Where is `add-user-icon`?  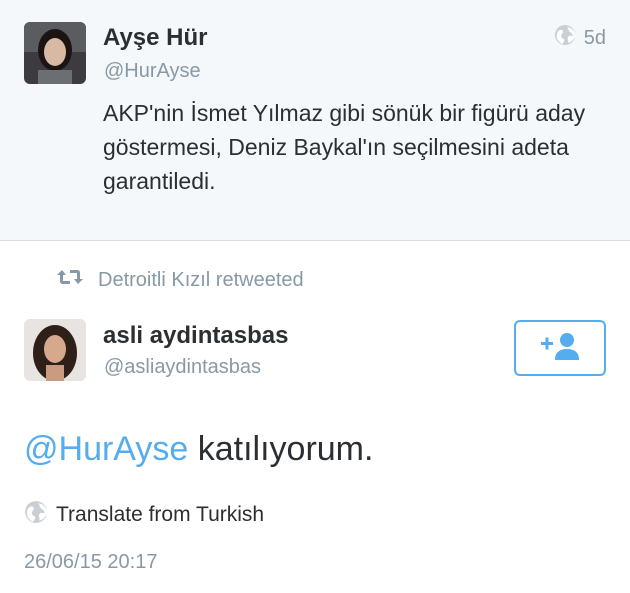 add-user-icon is located at coordinates (560, 348).